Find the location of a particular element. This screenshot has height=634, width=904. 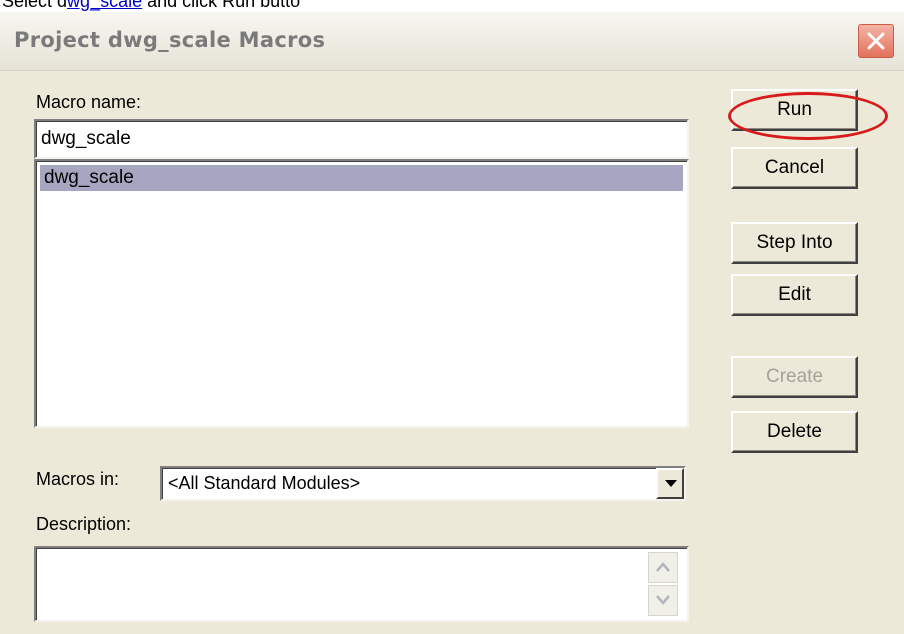

list-item: dwg_scale is located at coordinates (361, 178).